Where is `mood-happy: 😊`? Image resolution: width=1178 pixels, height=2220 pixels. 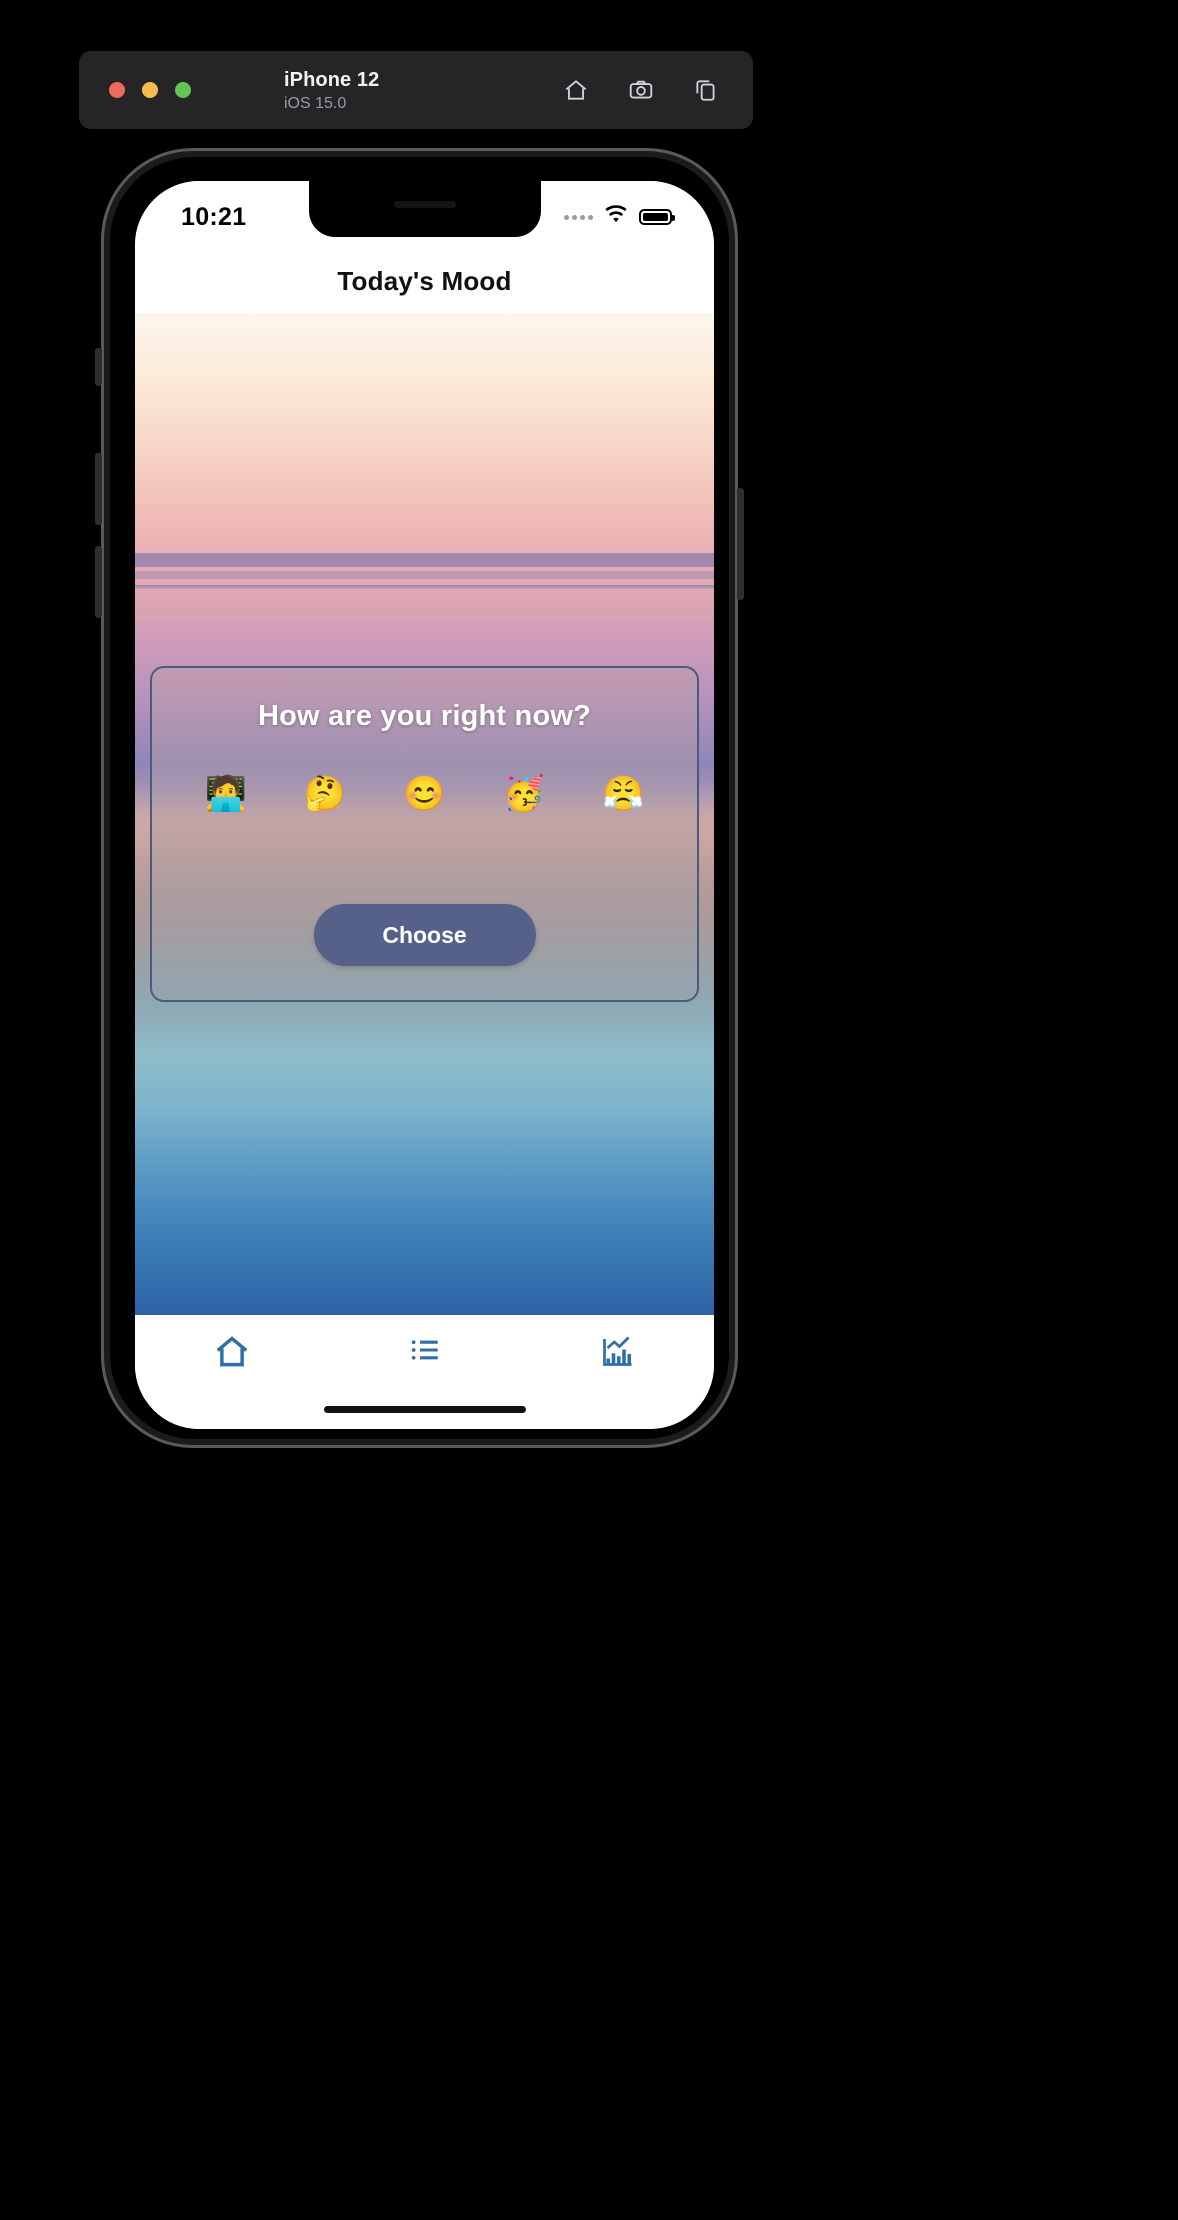
mood-happy: 😊 is located at coordinates (424, 794).